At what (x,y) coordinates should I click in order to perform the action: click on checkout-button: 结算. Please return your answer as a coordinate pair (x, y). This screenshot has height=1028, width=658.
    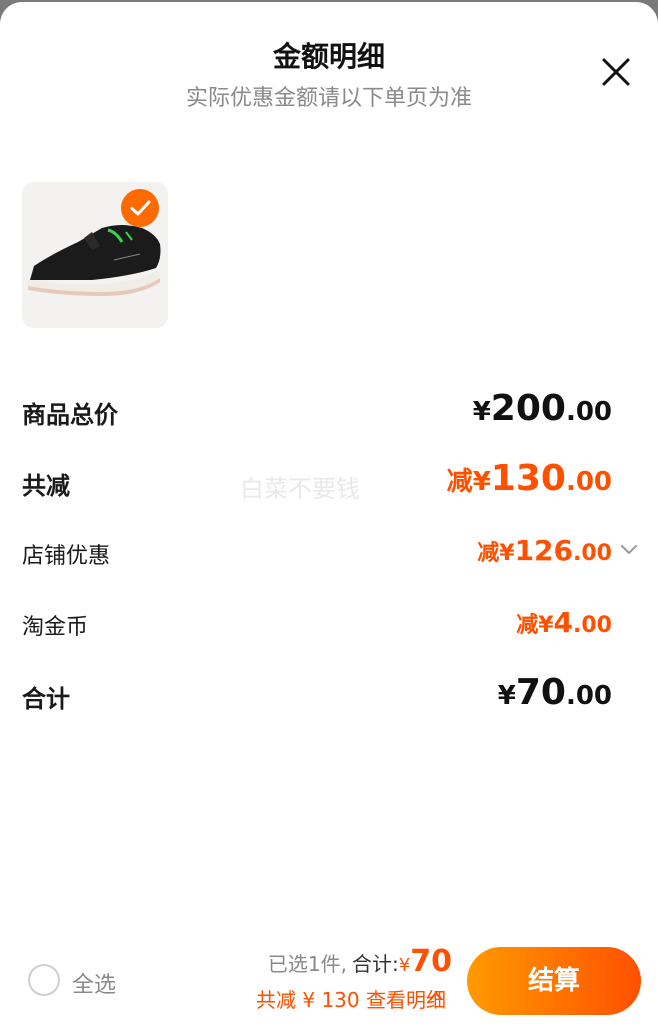
    Looking at the image, I should click on (554, 981).